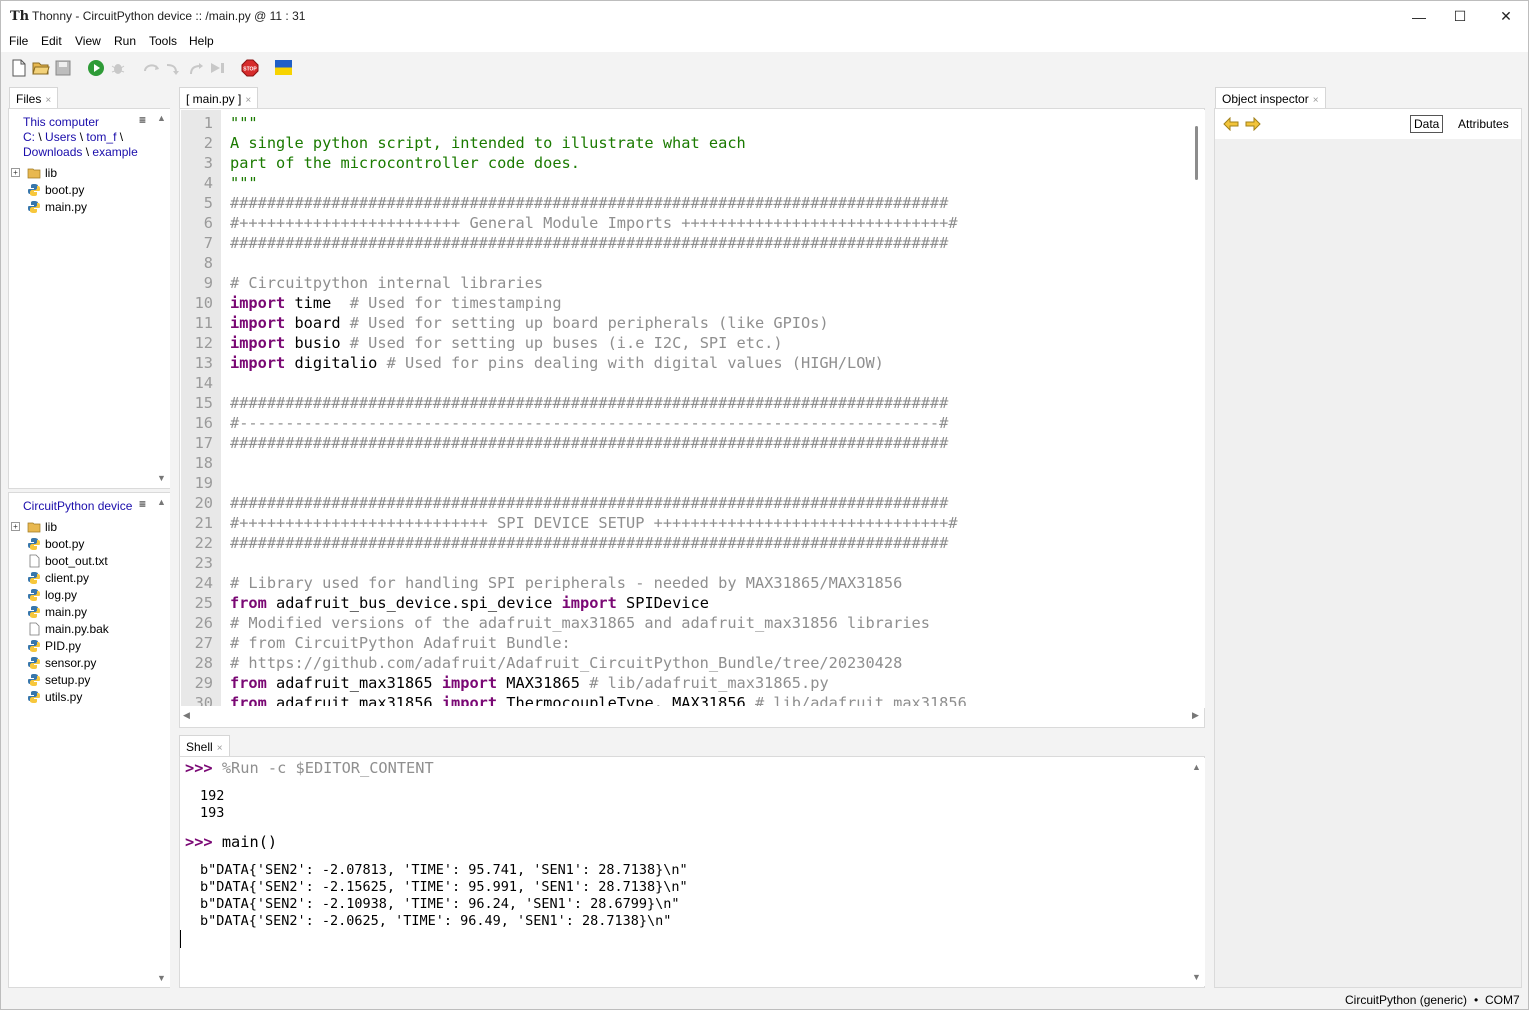  Describe the element at coordinates (336, 363) in the screenshot. I see `code-token: digitalio` at that location.